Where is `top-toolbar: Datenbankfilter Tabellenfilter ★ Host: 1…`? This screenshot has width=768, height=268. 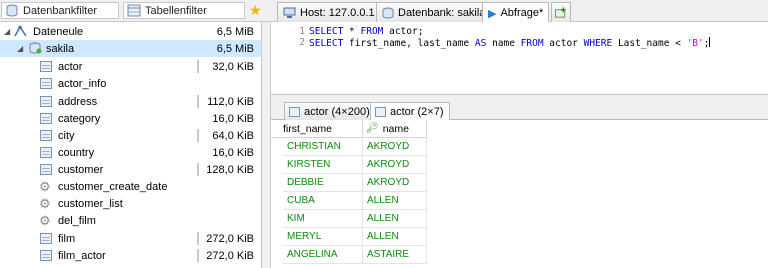 top-toolbar: Datenbankfilter Tabellenfilter ★ Host: 1… is located at coordinates (384, 11).